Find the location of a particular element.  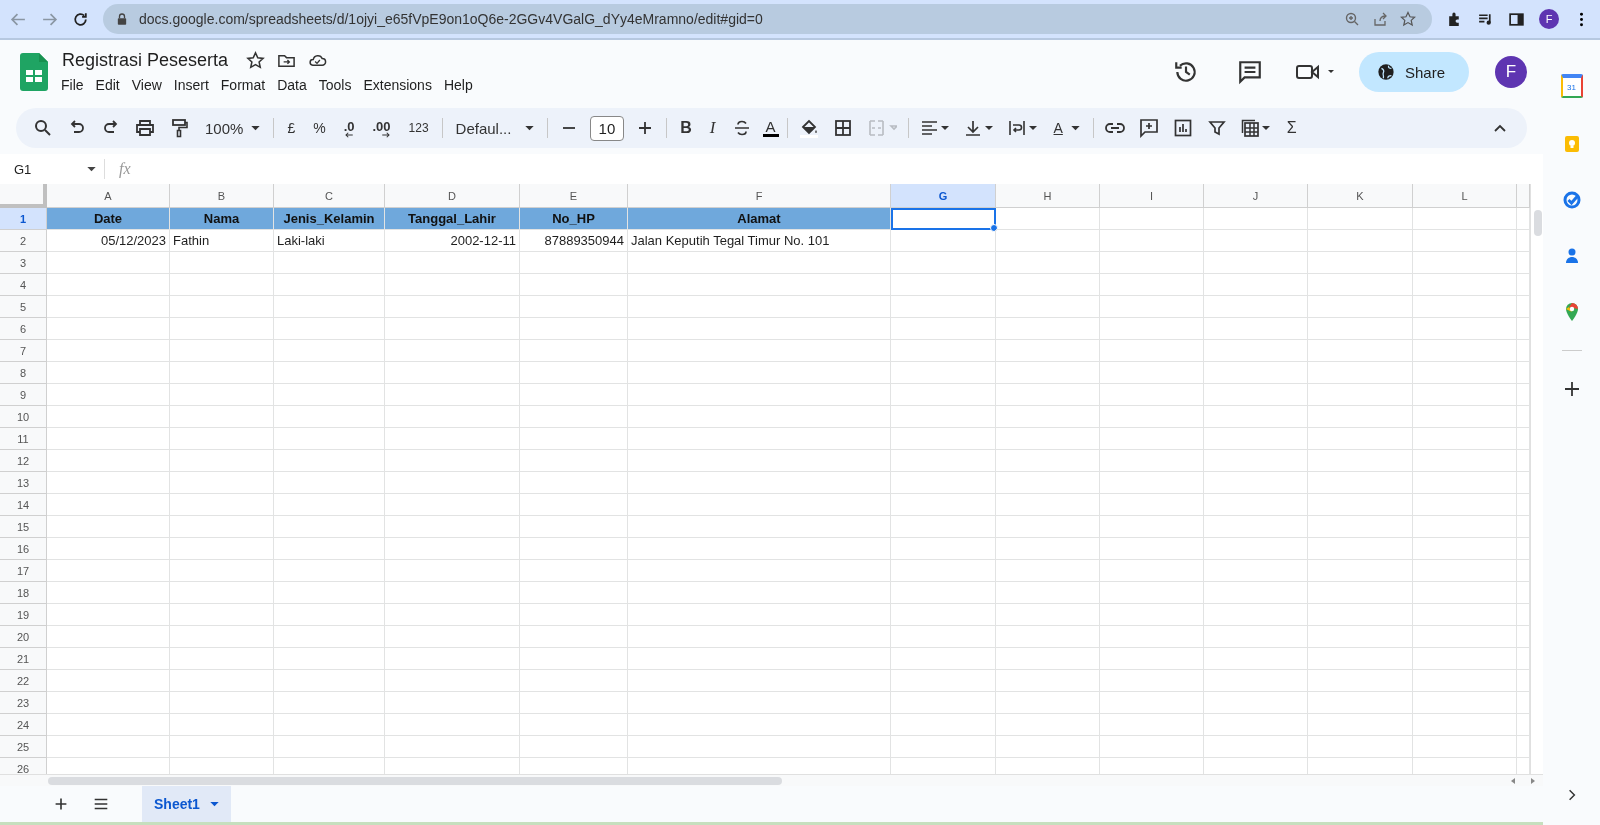

table-cell is located at coordinates (943, 219).